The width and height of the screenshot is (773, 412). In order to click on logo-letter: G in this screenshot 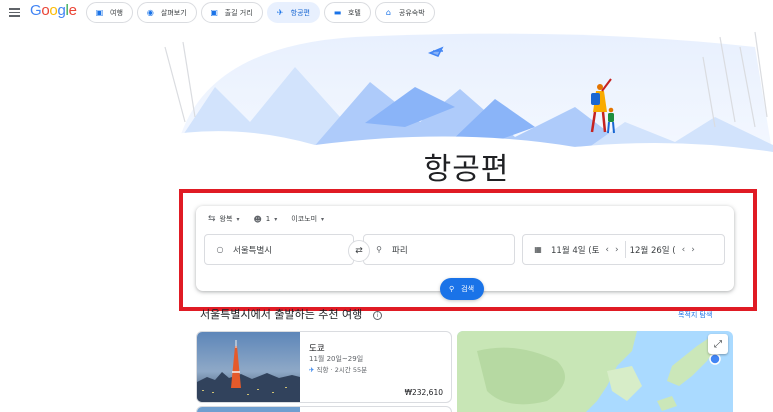, I will do `click(36, 10)`.